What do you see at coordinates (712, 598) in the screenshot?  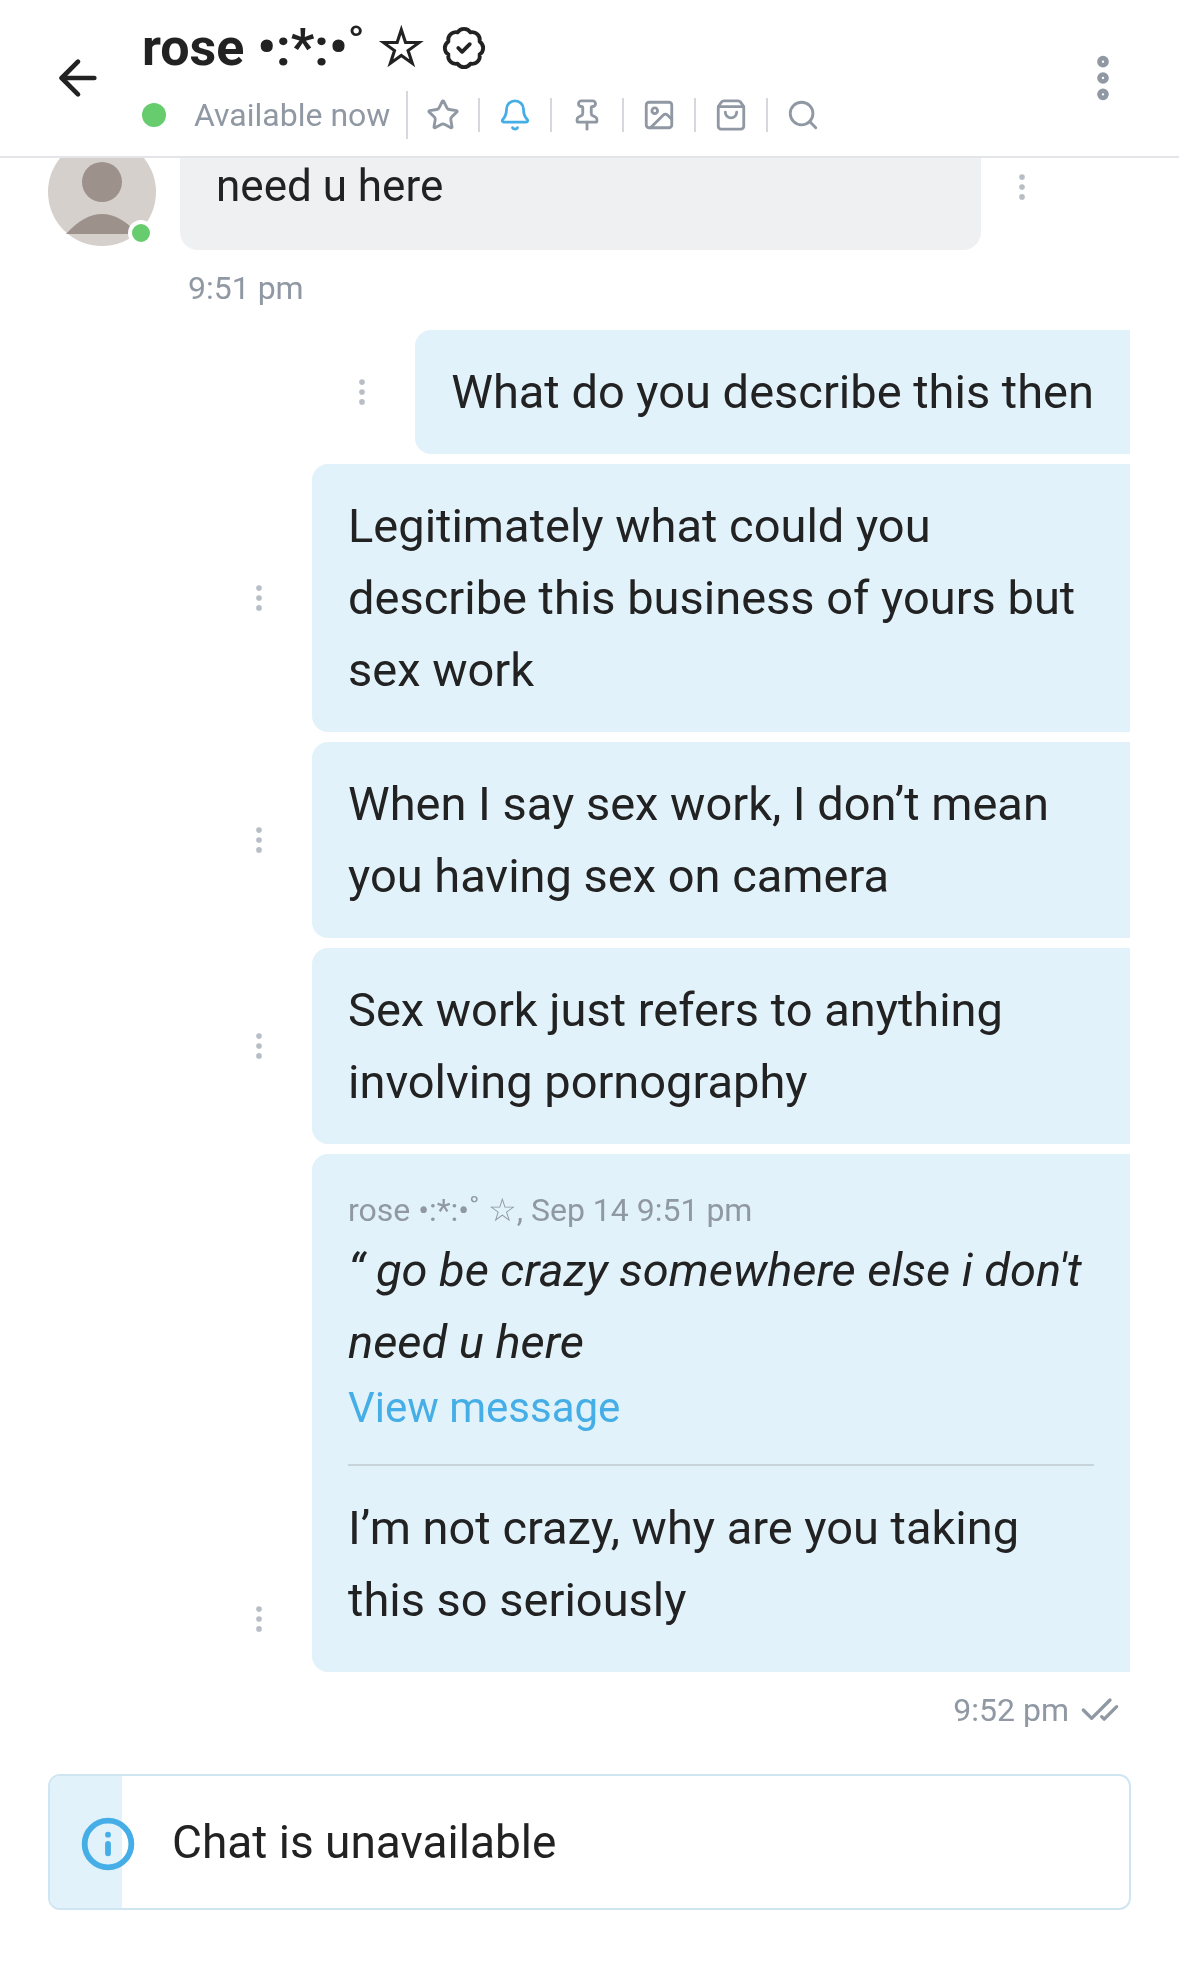 I see `message-text: Legitimately what could you describe this business of yours but sex work` at bounding box center [712, 598].